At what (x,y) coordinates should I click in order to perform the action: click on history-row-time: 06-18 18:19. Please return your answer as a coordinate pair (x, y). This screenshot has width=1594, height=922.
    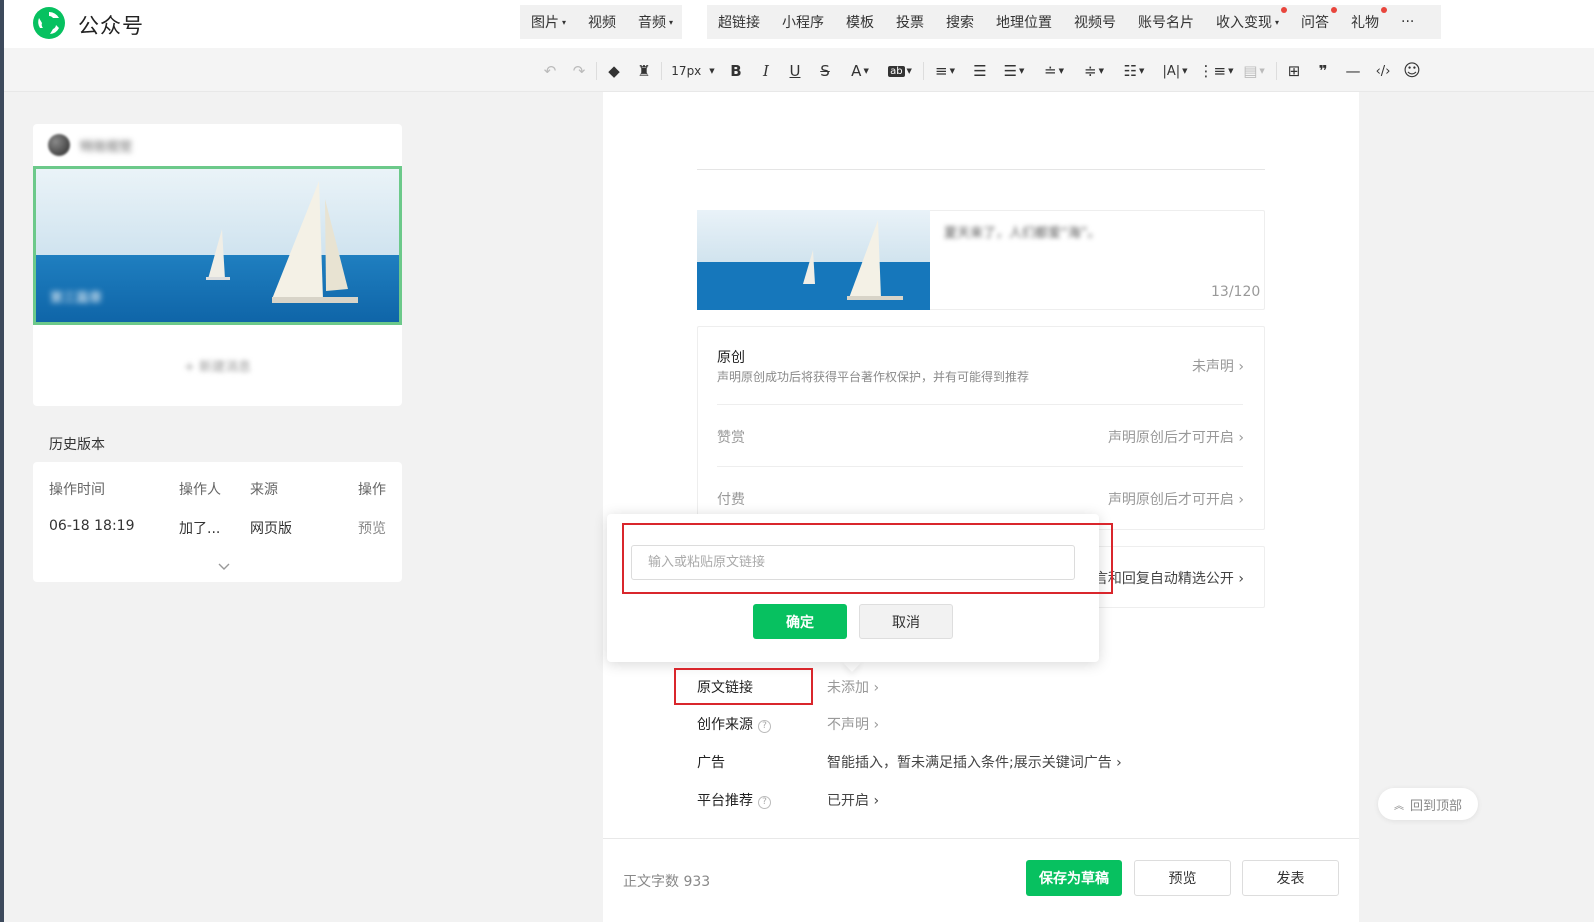
    Looking at the image, I should click on (92, 526).